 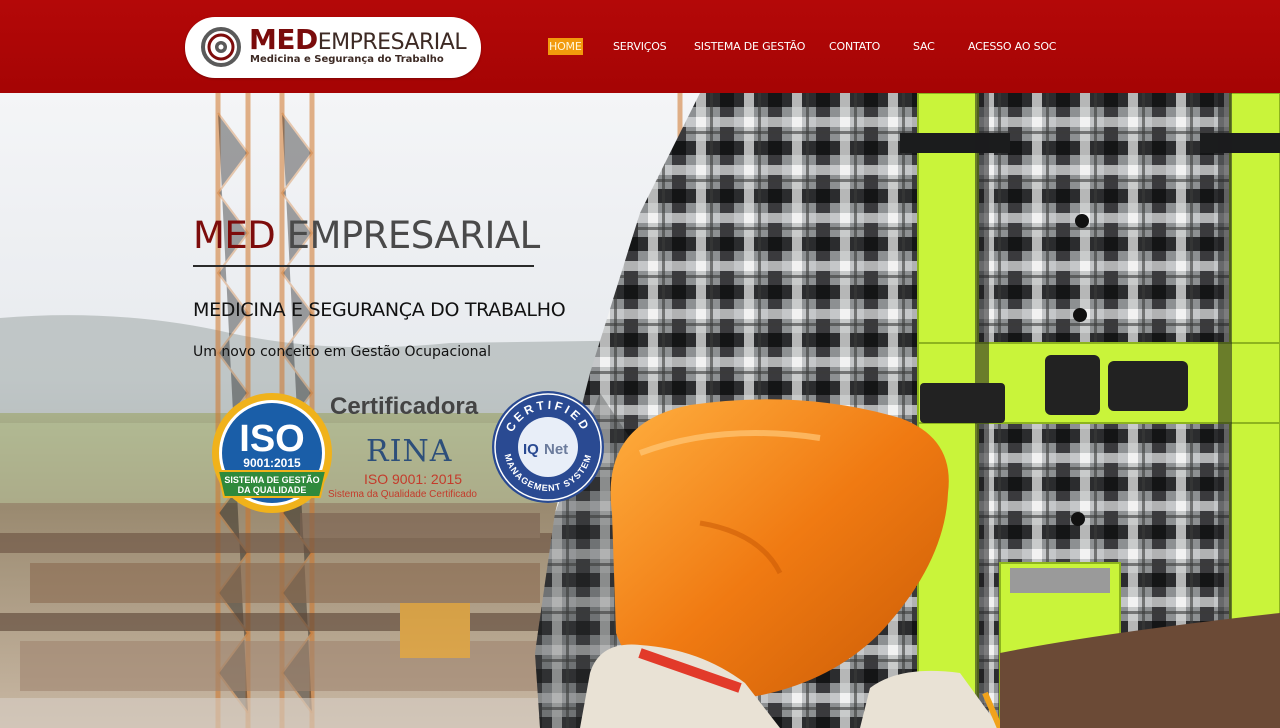 What do you see at coordinates (924, 46) in the screenshot?
I see `nav-sac: SAC` at bounding box center [924, 46].